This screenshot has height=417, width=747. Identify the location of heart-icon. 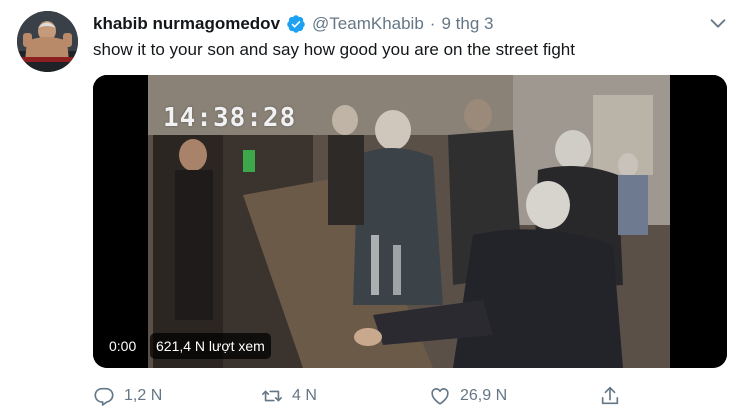
(440, 396).